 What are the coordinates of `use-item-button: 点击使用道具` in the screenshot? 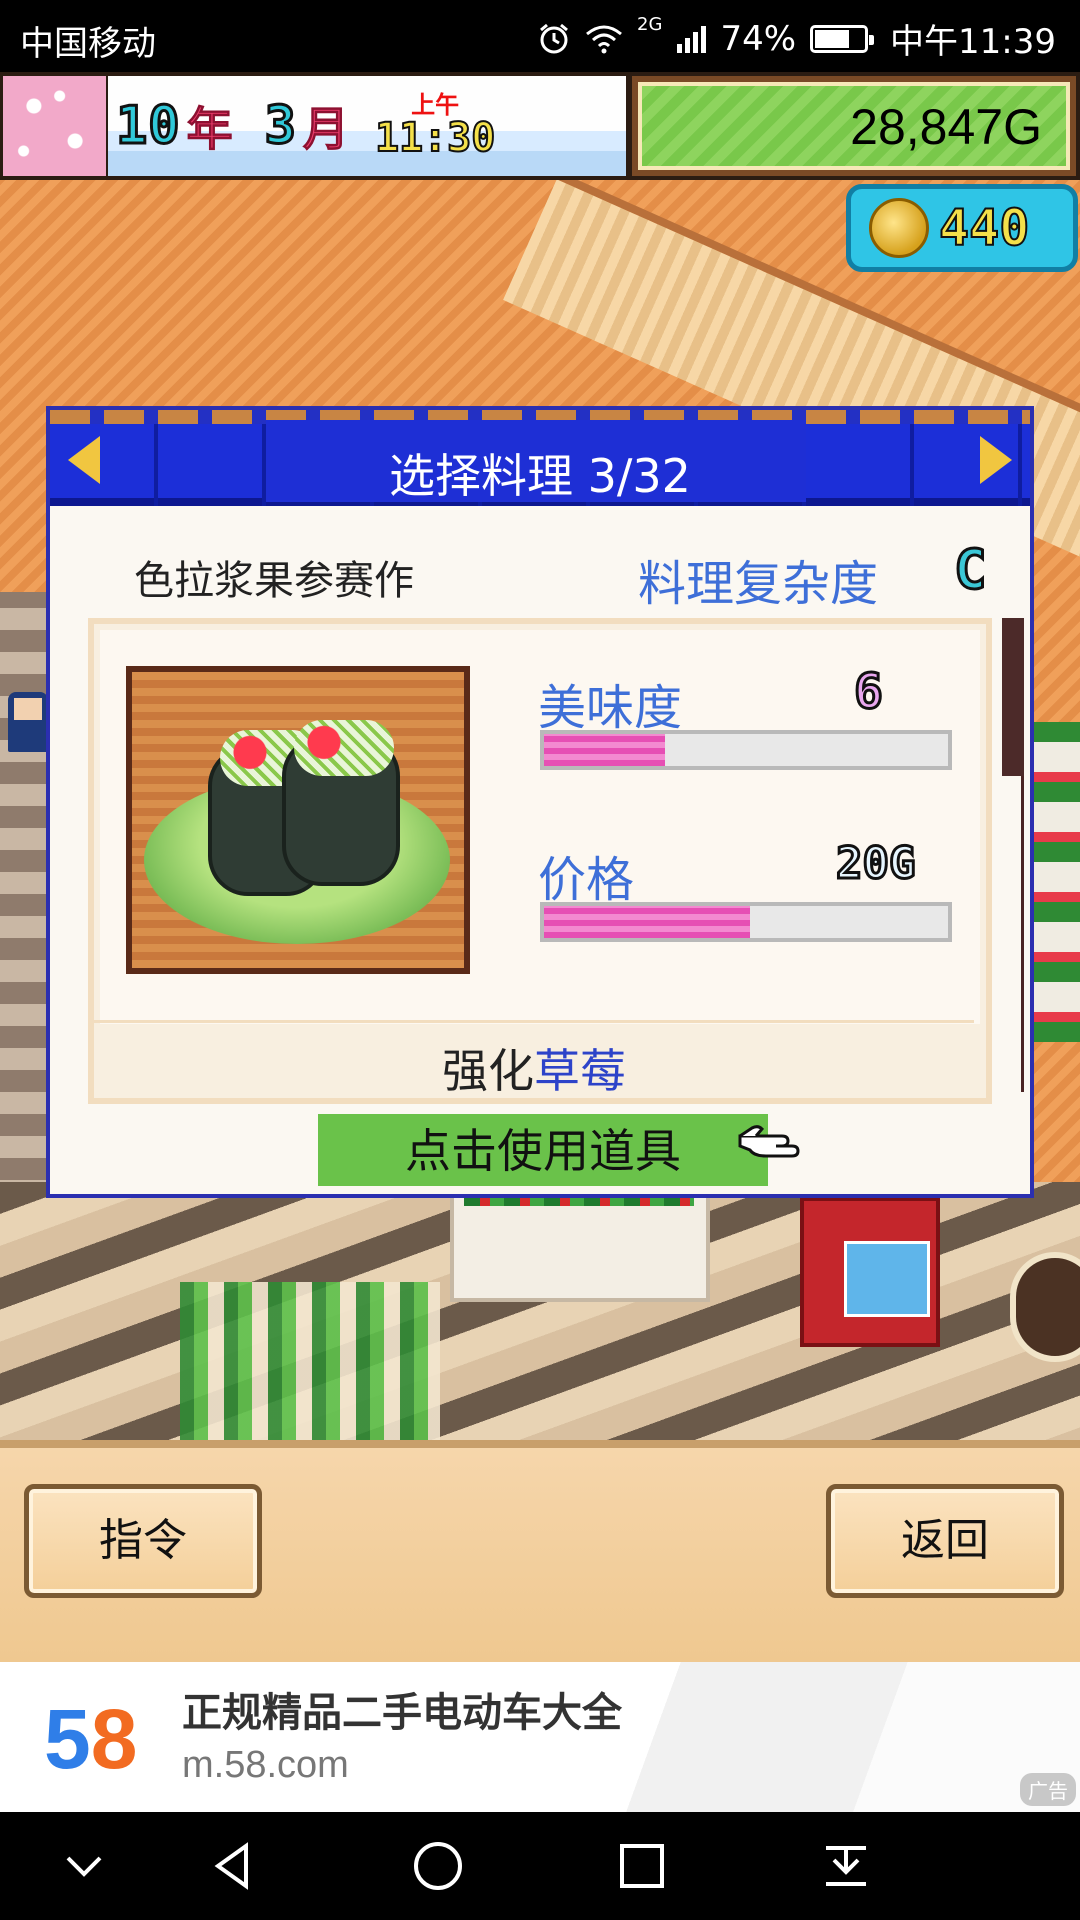 It's located at (543, 1150).